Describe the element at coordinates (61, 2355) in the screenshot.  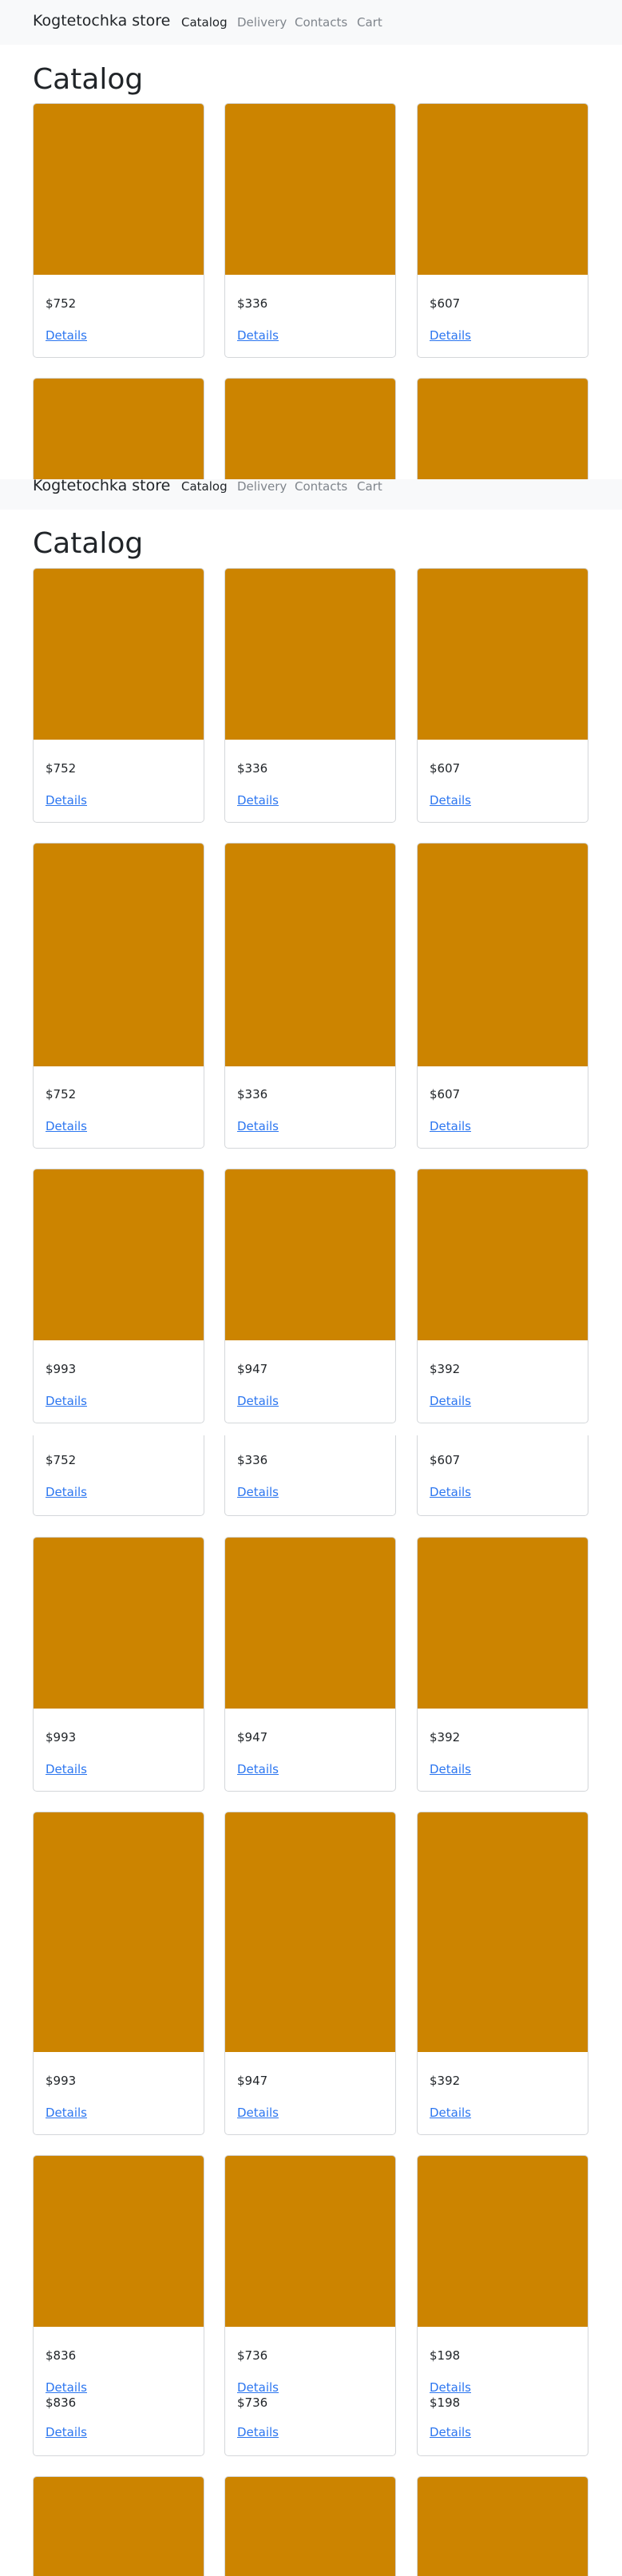
I see `product-price: $836` at that location.